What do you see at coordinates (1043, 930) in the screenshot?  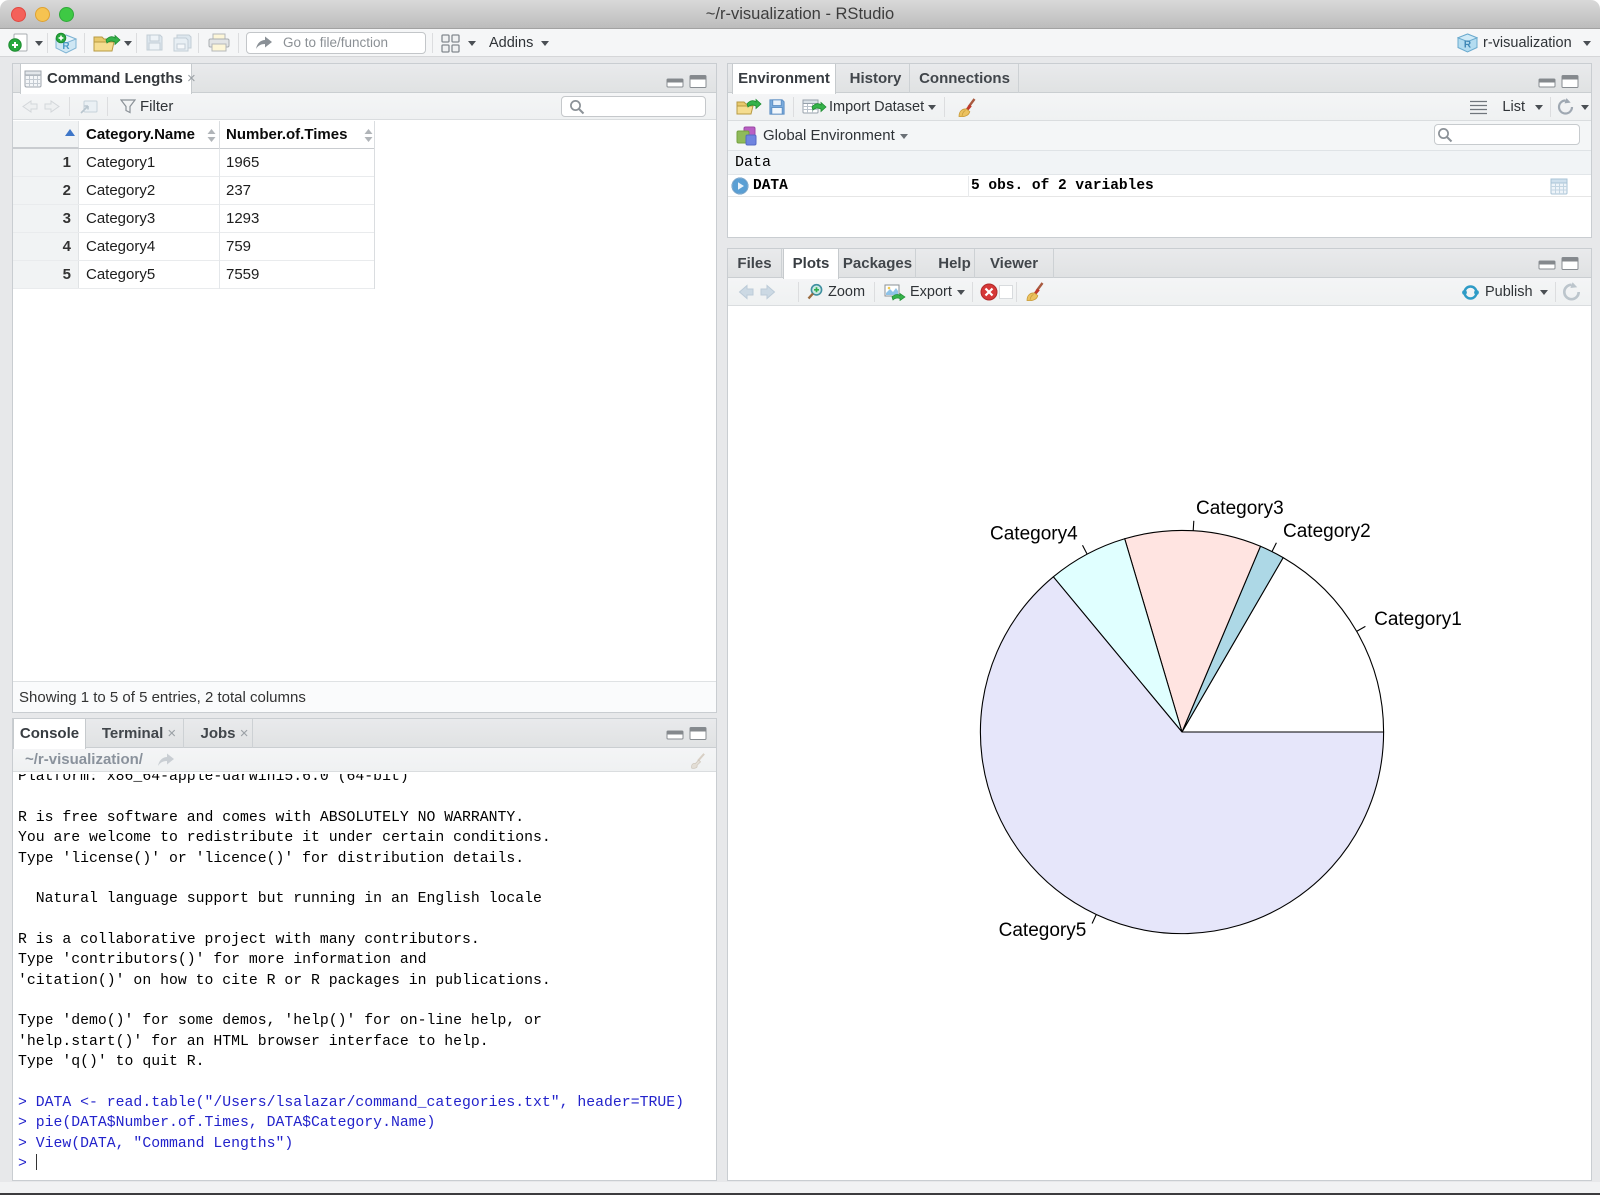 I see `svg-text: Category5` at bounding box center [1043, 930].